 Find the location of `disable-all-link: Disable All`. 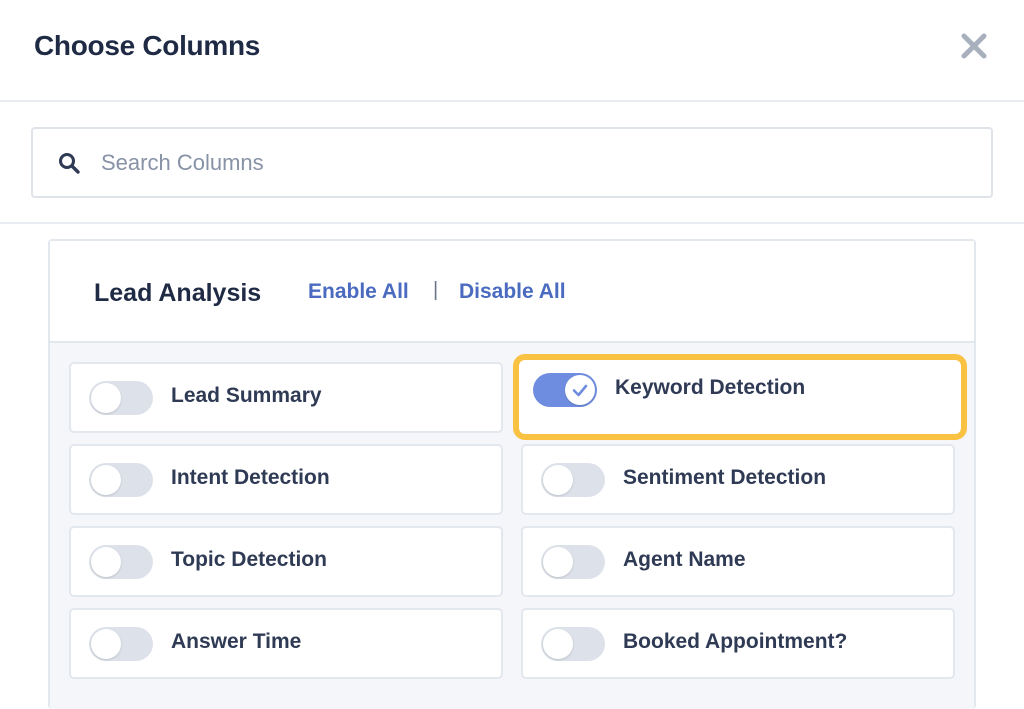

disable-all-link: Disable All is located at coordinates (512, 292).